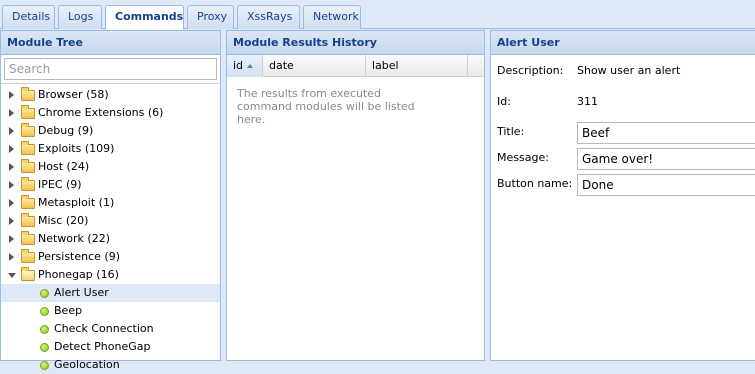 The width and height of the screenshot is (755, 374). I want to click on tree-item-beep: Beep, so click(110, 311).